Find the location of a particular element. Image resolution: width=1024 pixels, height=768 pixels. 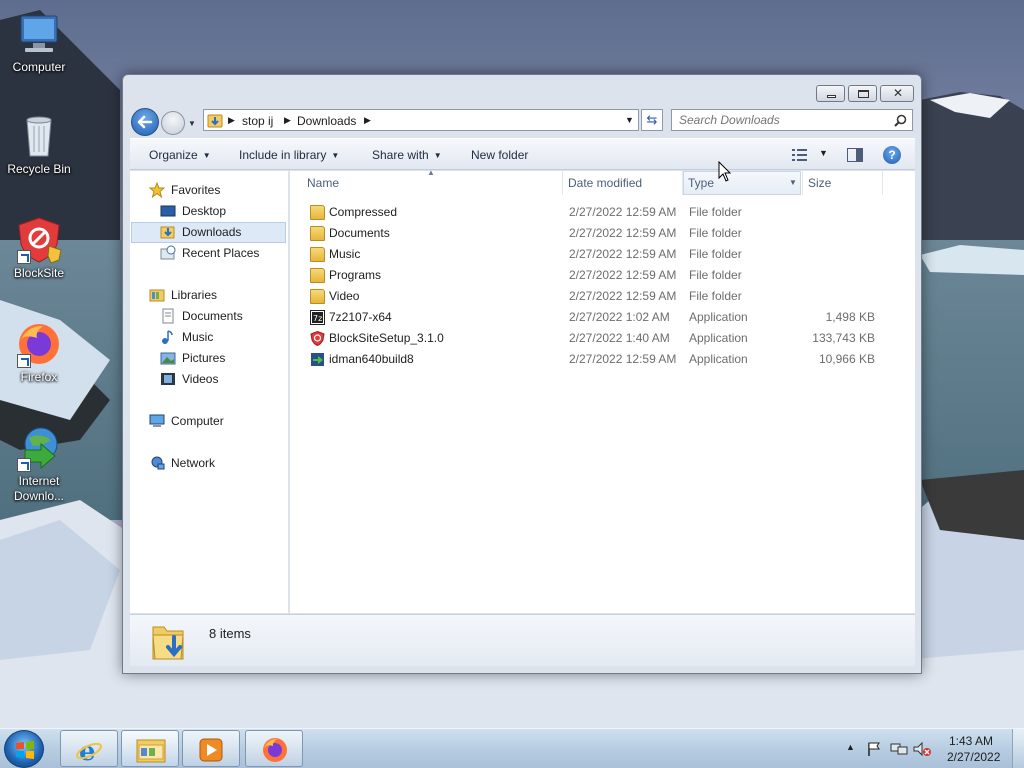

search-box is located at coordinates (792, 120).